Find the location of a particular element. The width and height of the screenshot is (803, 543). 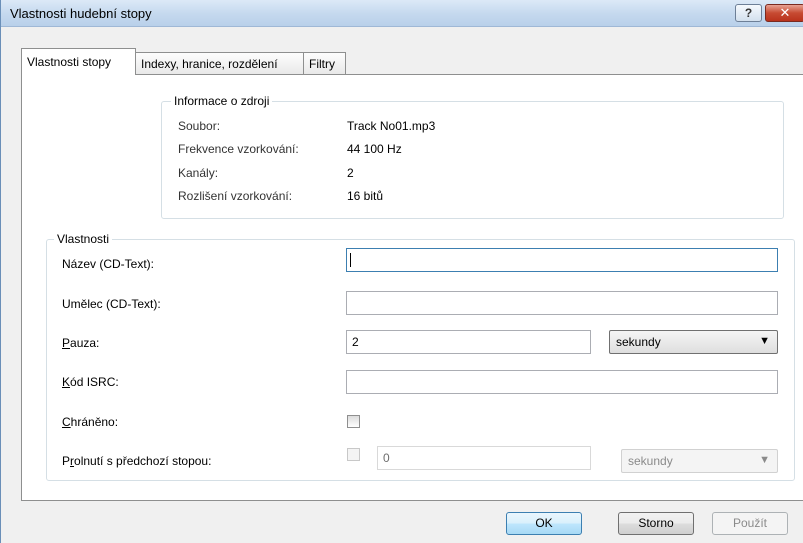

protected-label-accel: C is located at coordinates (66, 422).